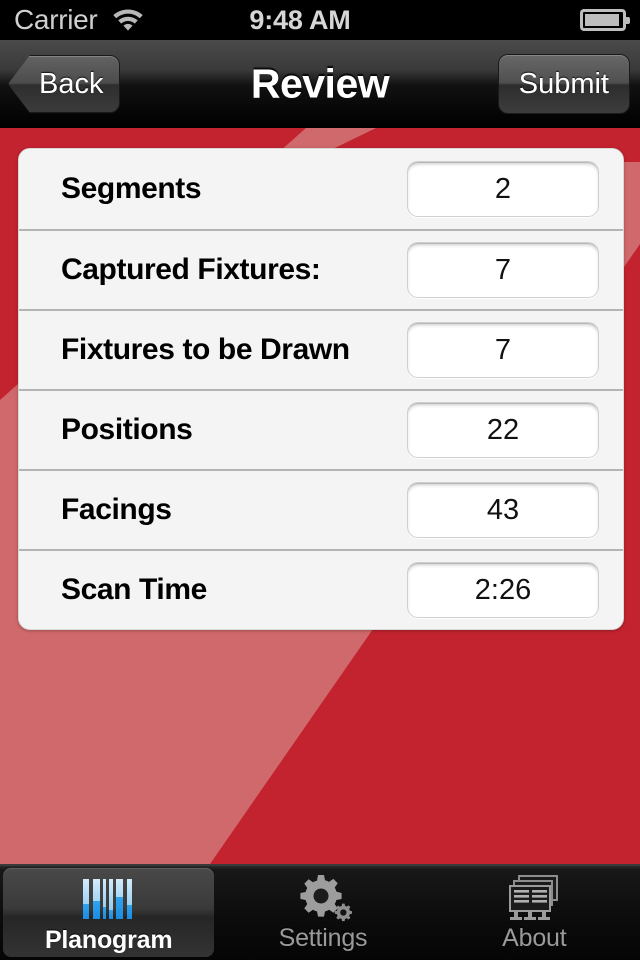  I want to click on battery-icon, so click(605, 20).